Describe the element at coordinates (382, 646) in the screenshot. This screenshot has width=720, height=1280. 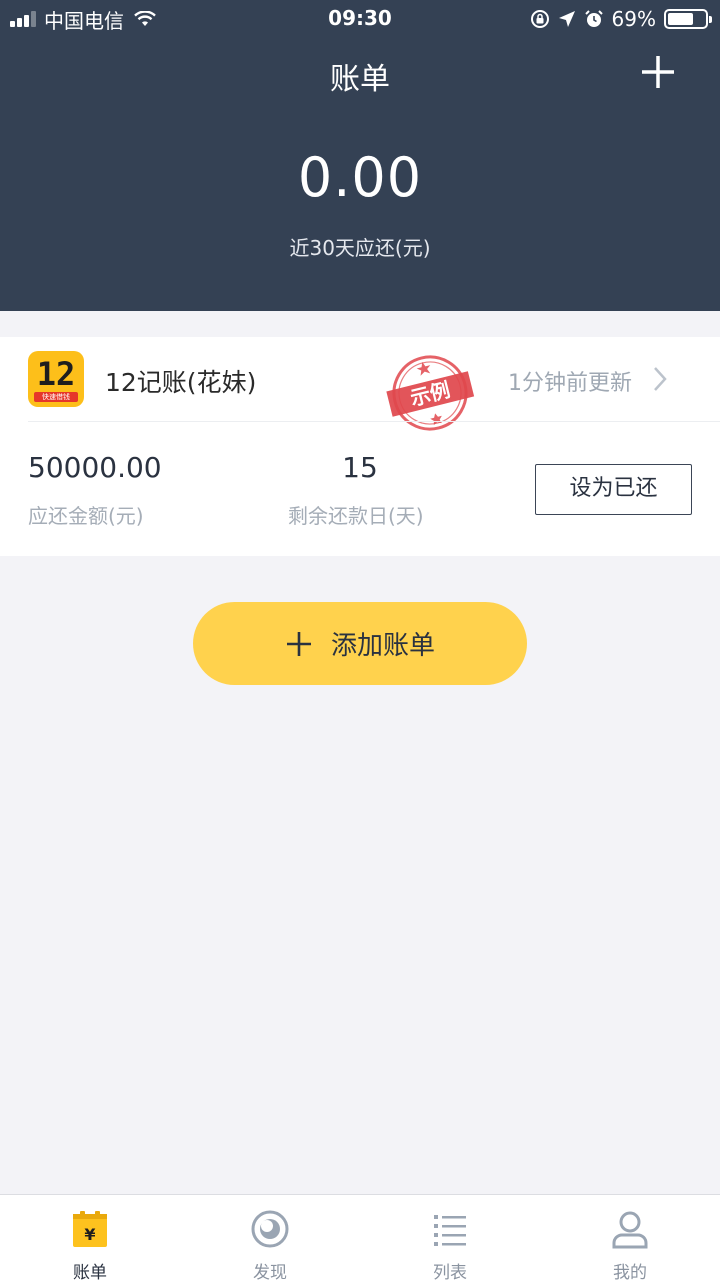
I see `add-bill-label: 添加账单` at that location.